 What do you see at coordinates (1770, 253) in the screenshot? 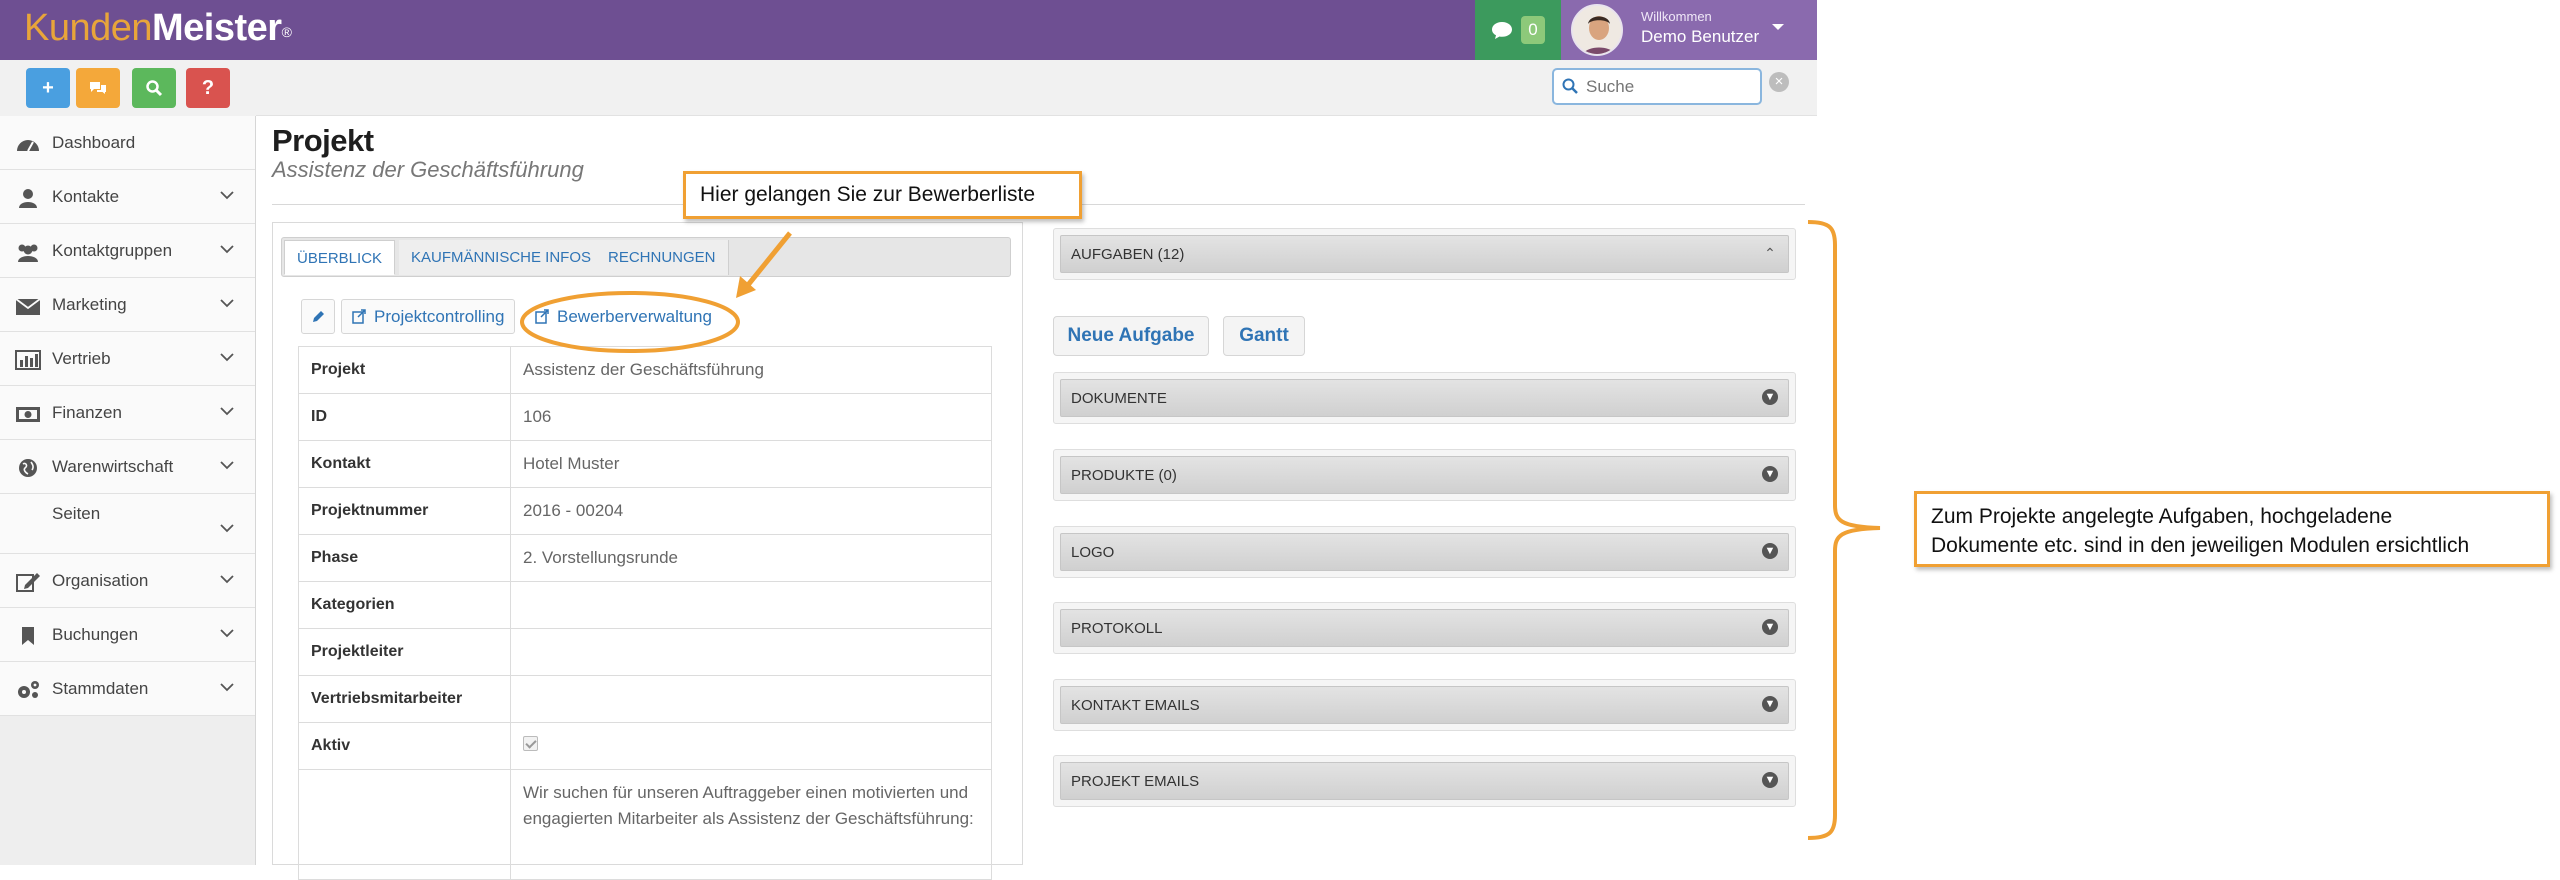
I see `chevron-up-icon: ⌃` at bounding box center [1770, 253].